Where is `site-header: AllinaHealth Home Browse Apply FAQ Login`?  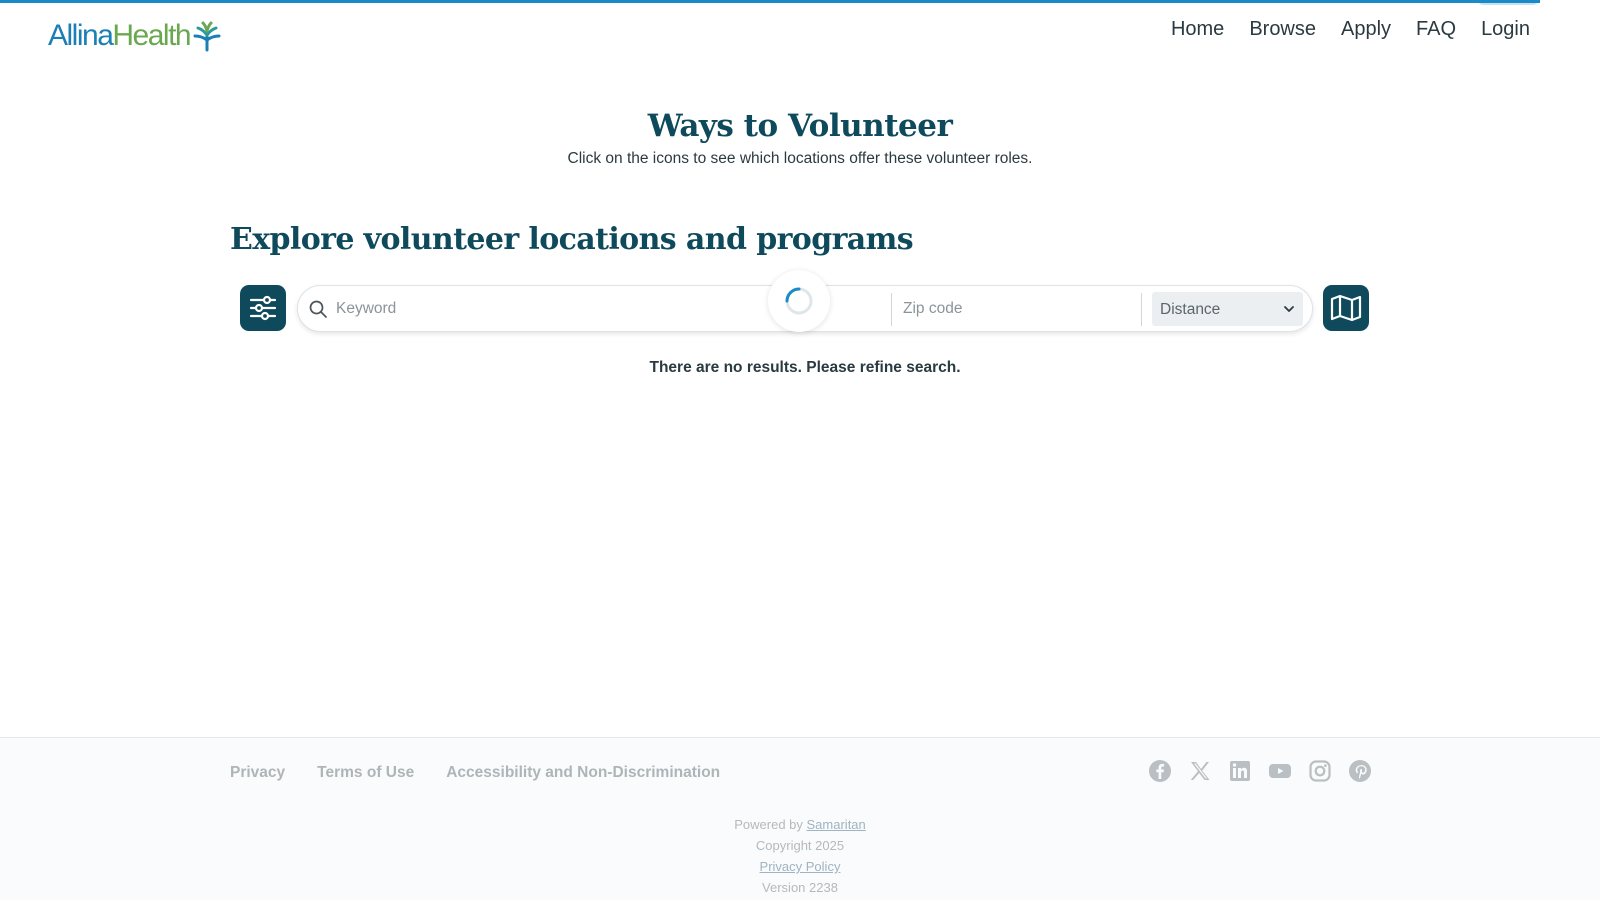
site-header: AllinaHealth Home Browse Apply FAQ Login is located at coordinates (800, 36).